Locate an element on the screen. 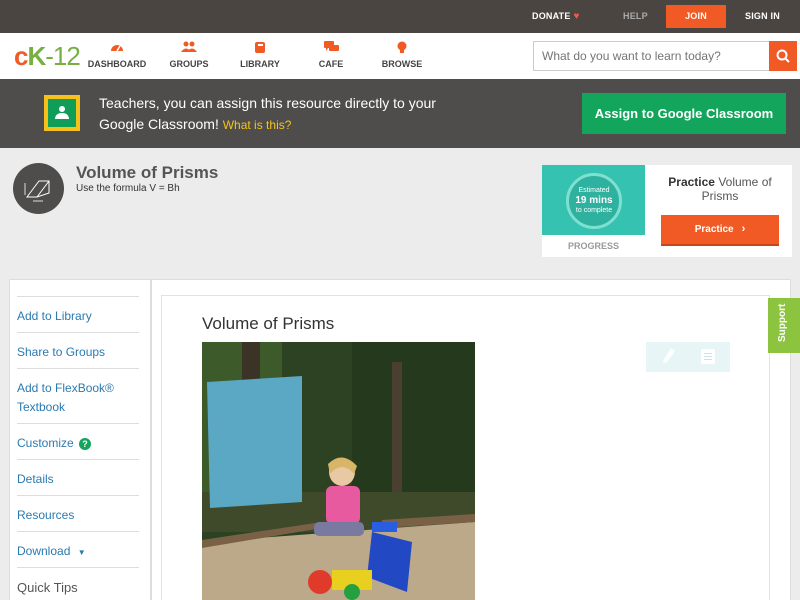  sidebar-item-details: Details is located at coordinates (78, 474).